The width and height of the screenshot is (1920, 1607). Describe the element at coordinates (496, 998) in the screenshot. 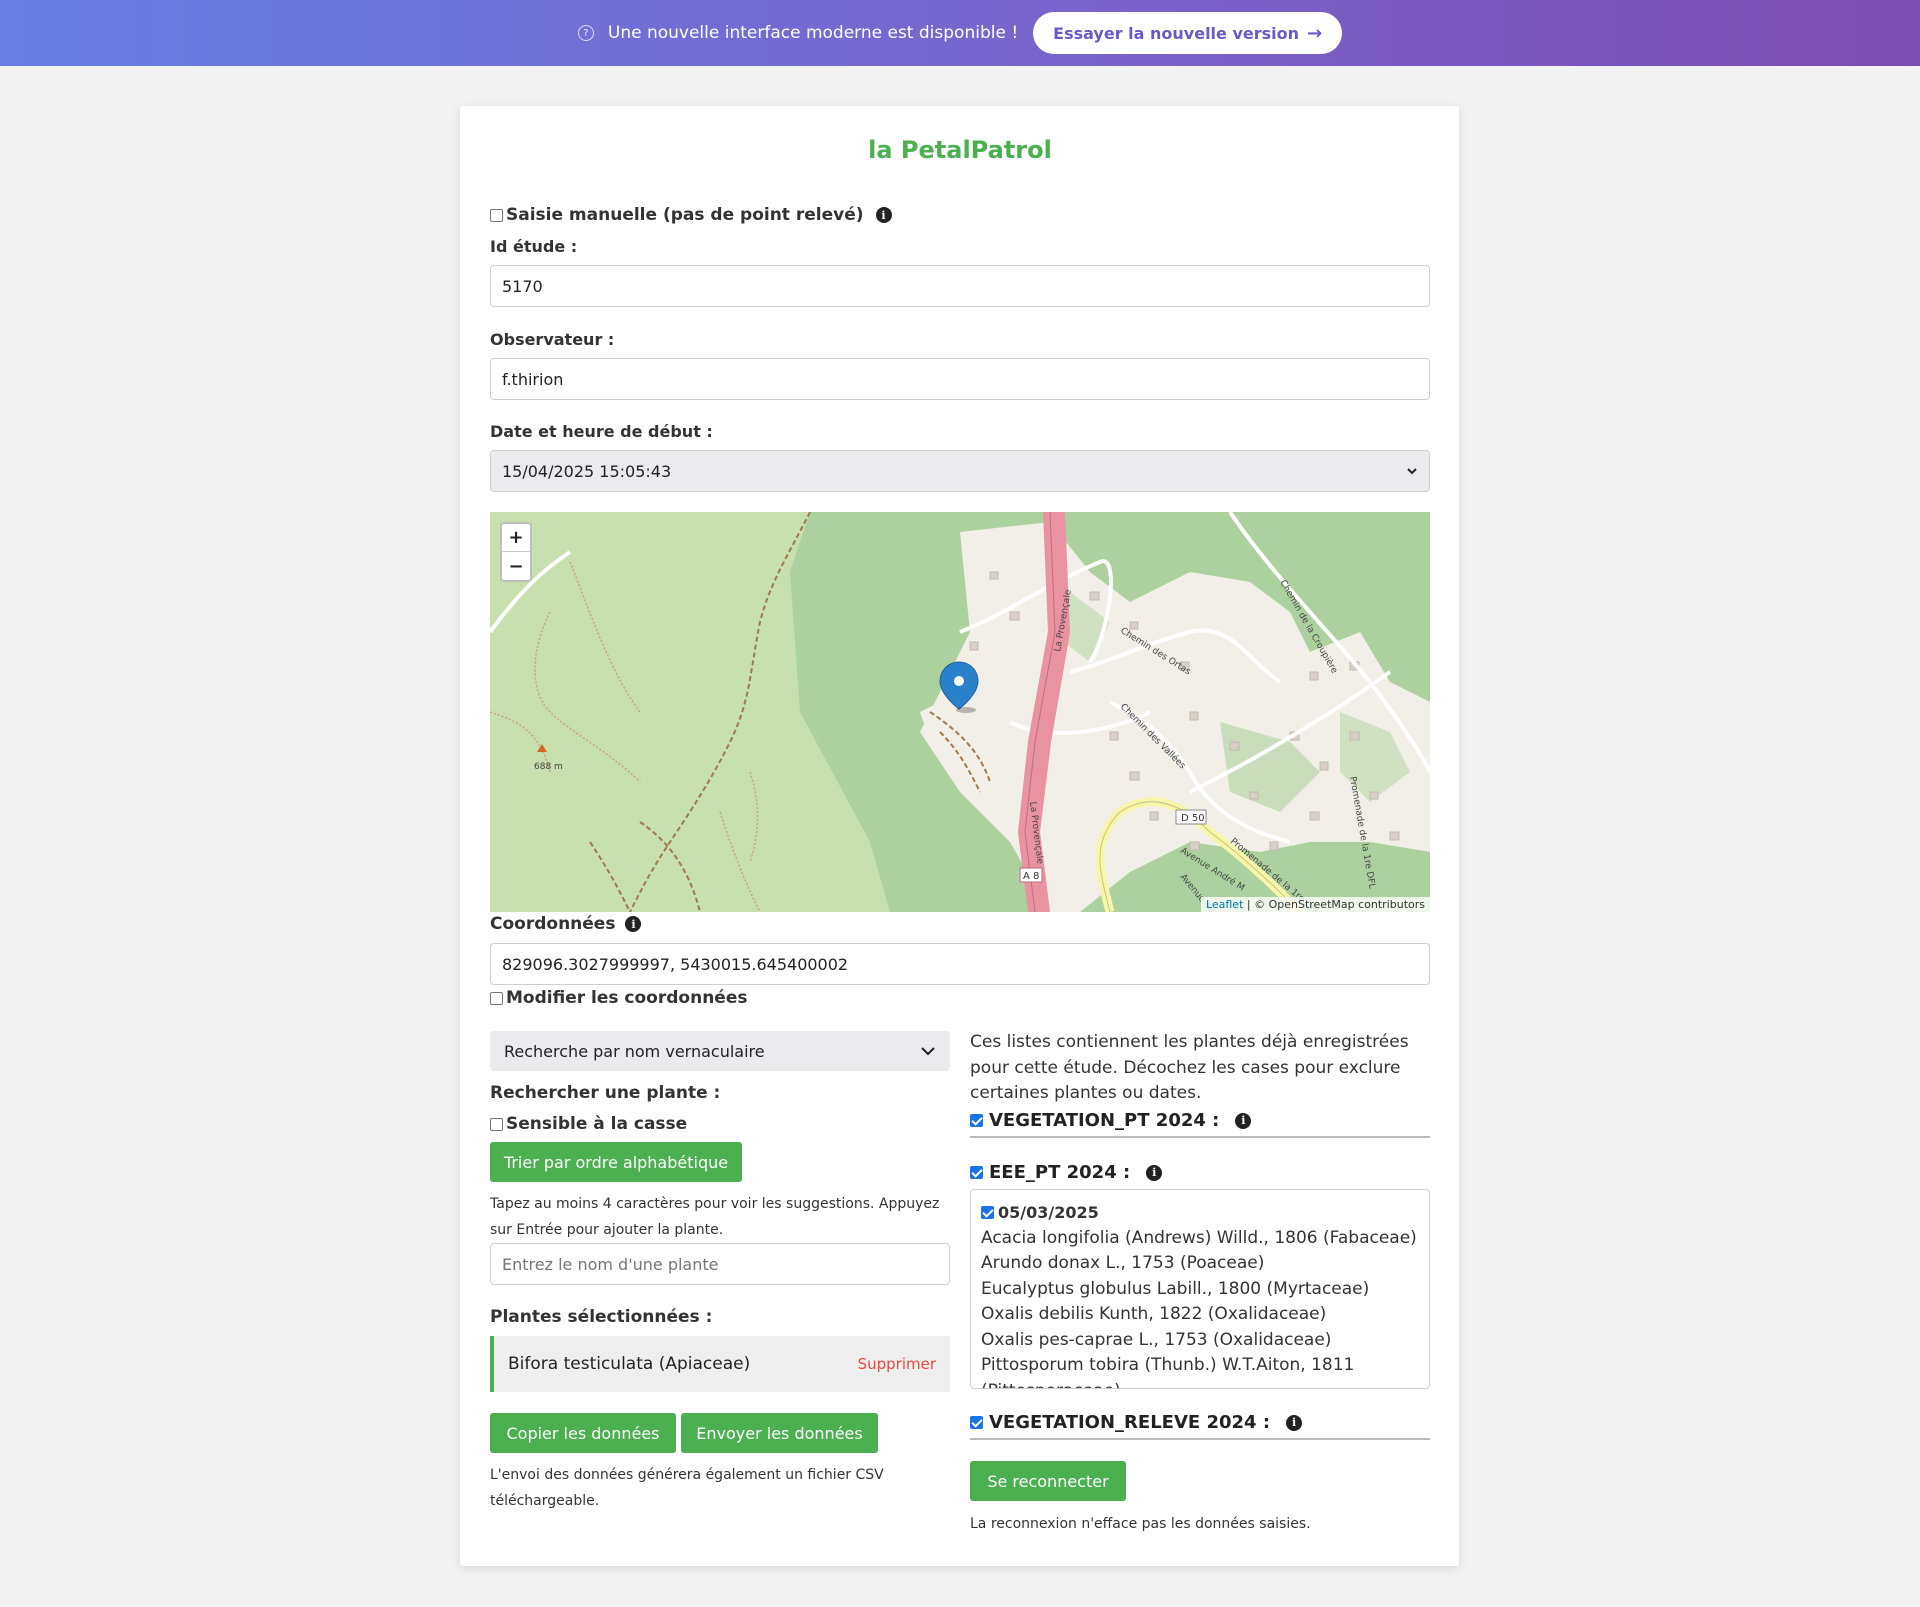

I see `modify-coords-checkbox` at that location.